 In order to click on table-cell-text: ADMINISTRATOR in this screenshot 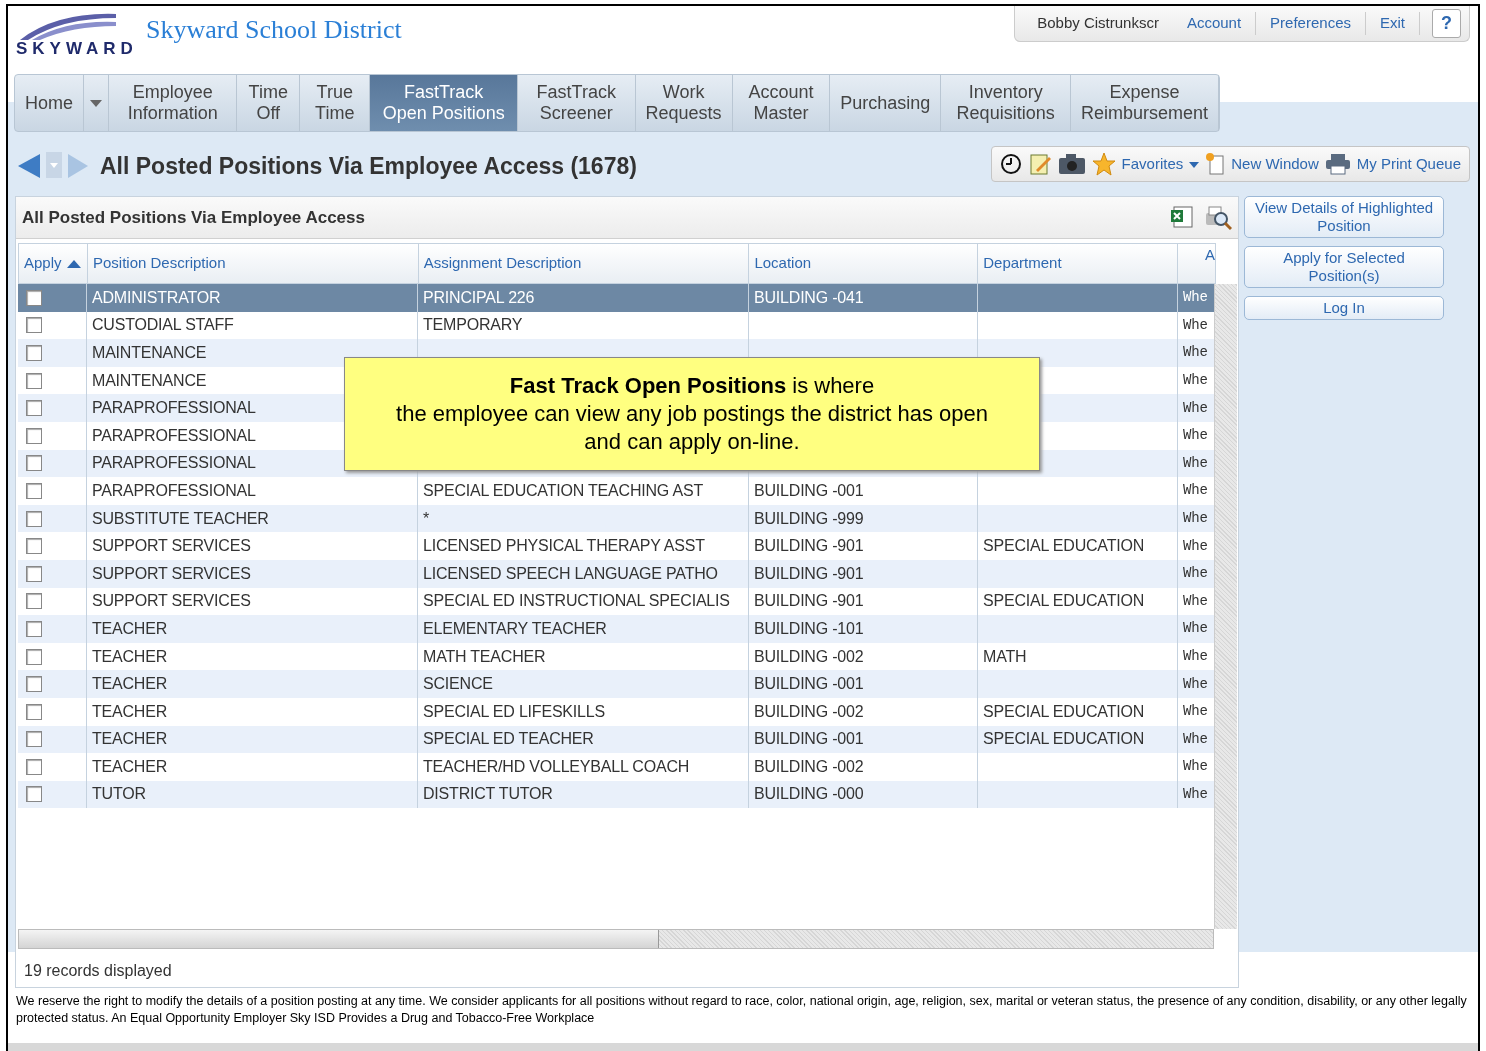, I will do `click(156, 297)`.